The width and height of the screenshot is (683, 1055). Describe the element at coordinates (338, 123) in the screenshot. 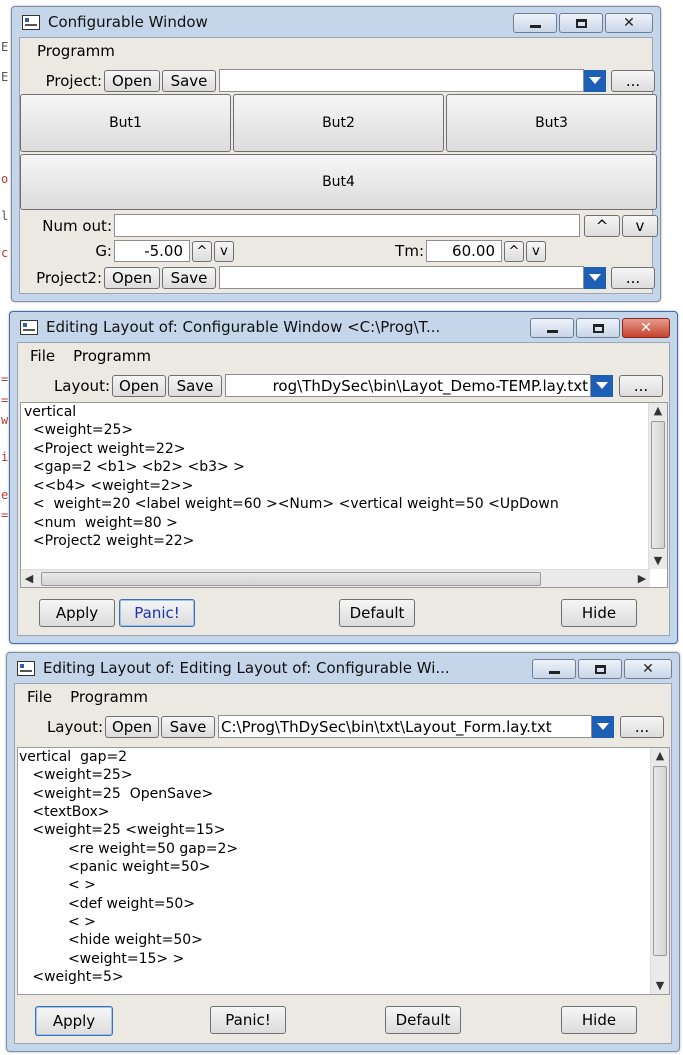

I see `but2-button: But2` at that location.